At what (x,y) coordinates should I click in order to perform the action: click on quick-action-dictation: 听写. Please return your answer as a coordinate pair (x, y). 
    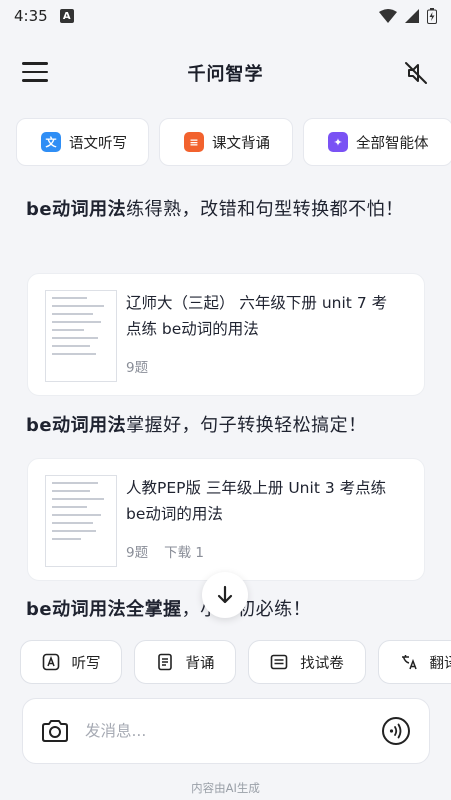
    Looking at the image, I should click on (71, 662).